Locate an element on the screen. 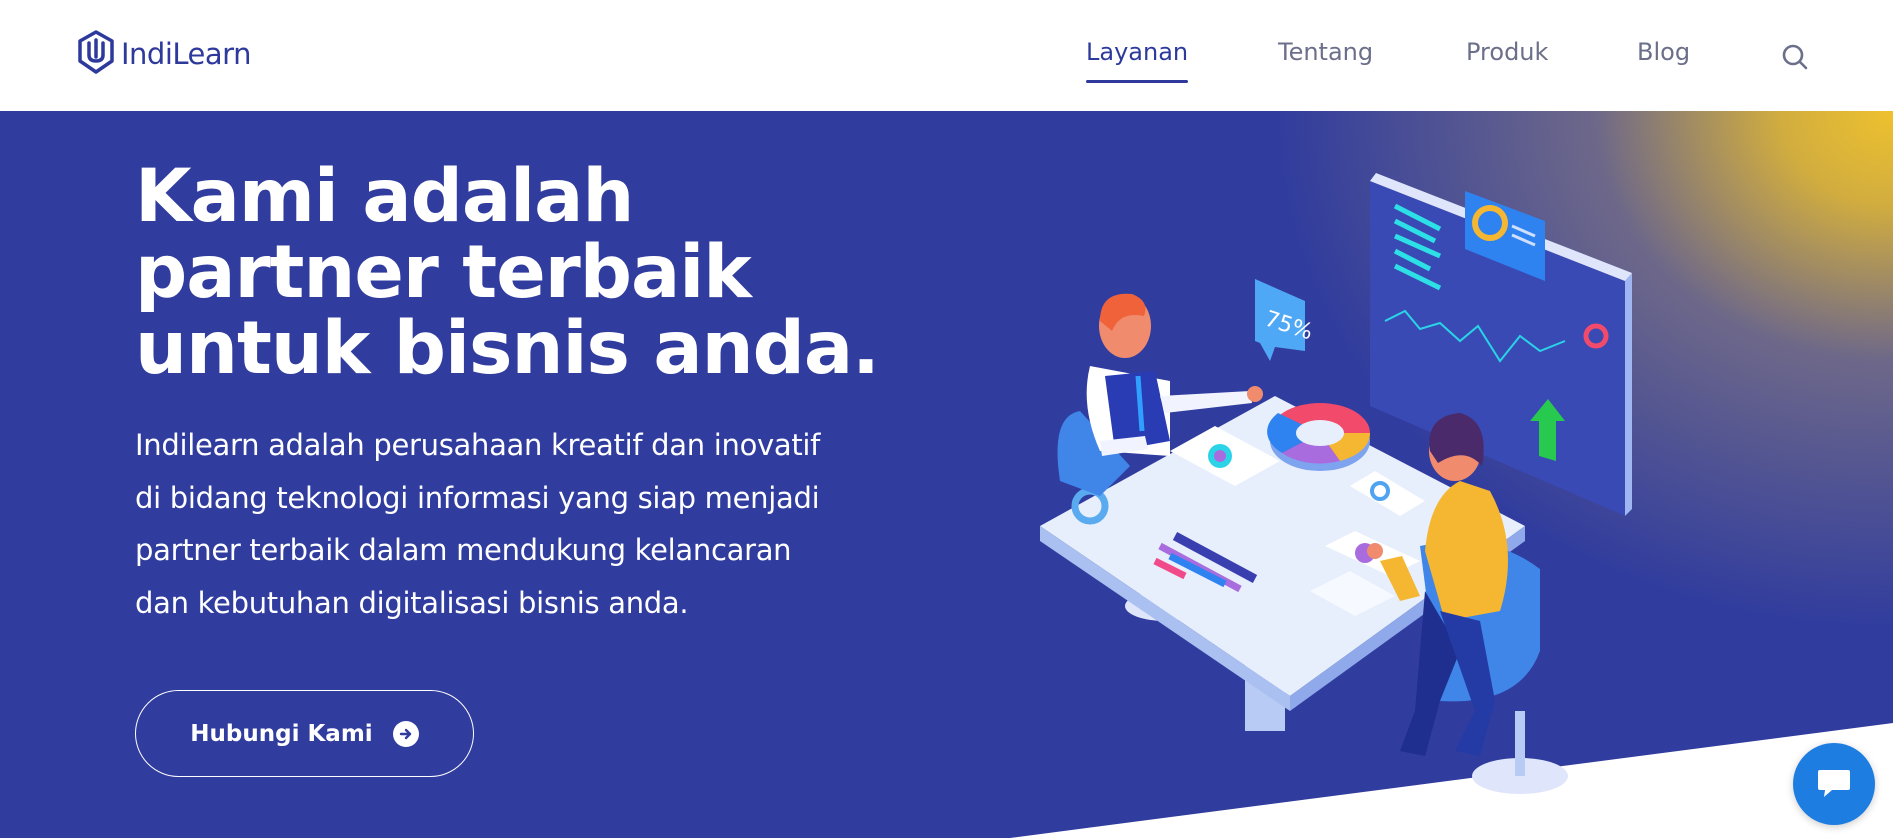 The image size is (1893, 838). nav-item-label: Layanan is located at coordinates (1137, 52).